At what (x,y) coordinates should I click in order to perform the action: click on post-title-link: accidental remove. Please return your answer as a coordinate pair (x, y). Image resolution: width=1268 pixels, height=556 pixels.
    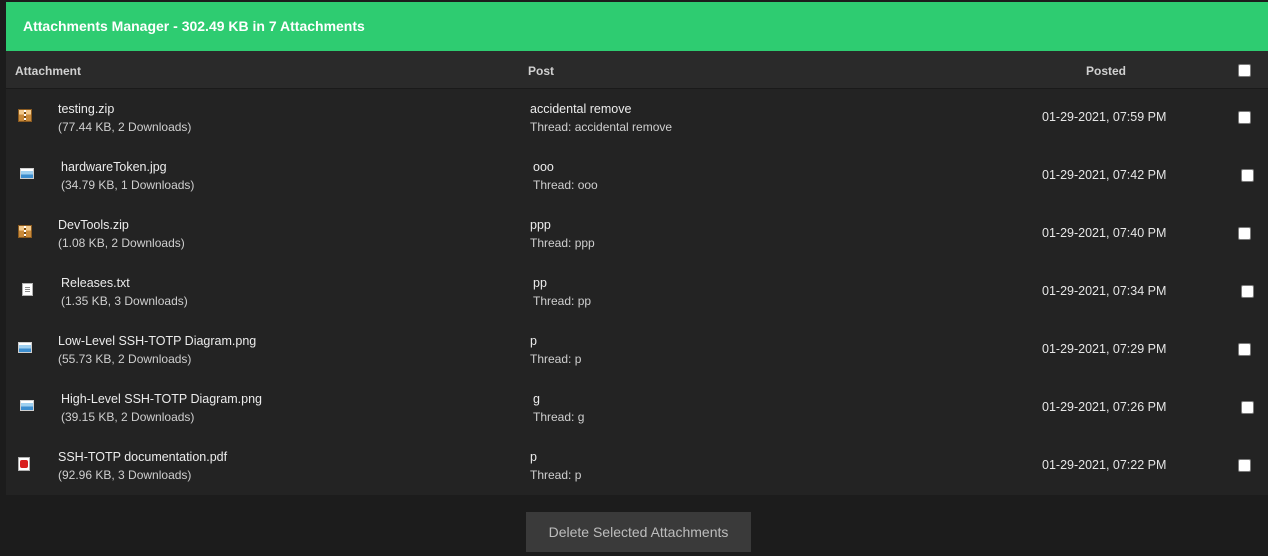
    Looking at the image, I should click on (580, 109).